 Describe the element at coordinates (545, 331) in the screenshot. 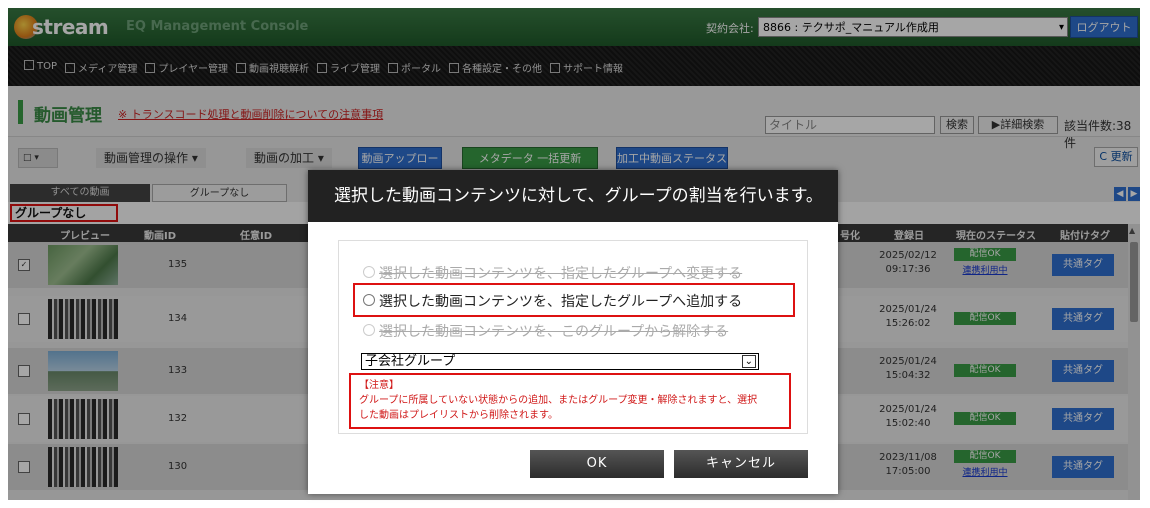

I see `option-remove-group: 選択した動画コンテンツを、このグループから解除する` at that location.